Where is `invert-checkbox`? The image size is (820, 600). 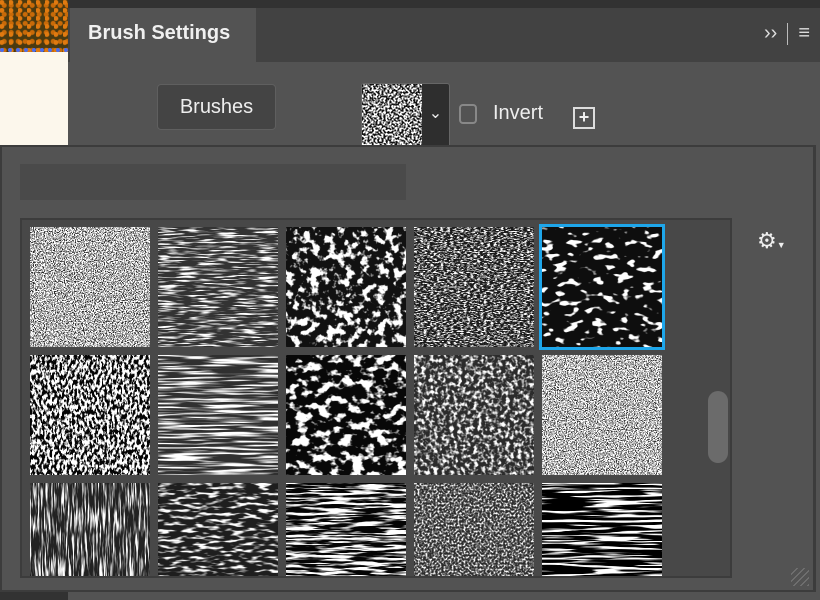
invert-checkbox is located at coordinates (468, 114).